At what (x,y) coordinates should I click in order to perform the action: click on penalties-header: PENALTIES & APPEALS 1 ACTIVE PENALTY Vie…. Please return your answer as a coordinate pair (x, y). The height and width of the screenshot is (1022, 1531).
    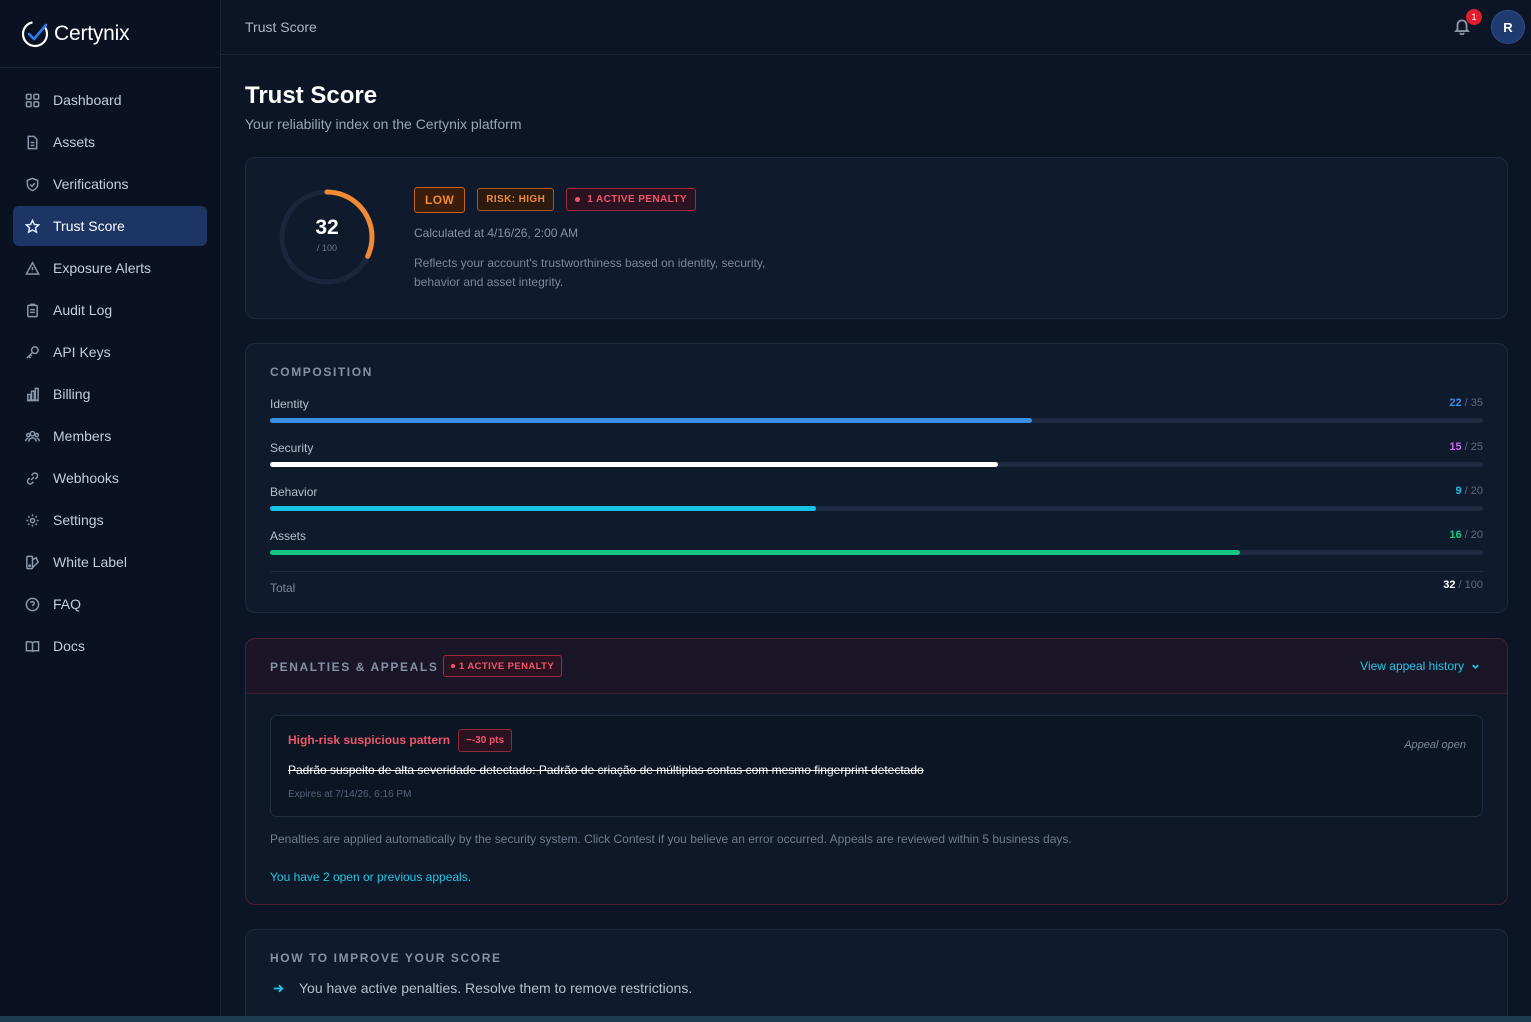
    Looking at the image, I should click on (876, 666).